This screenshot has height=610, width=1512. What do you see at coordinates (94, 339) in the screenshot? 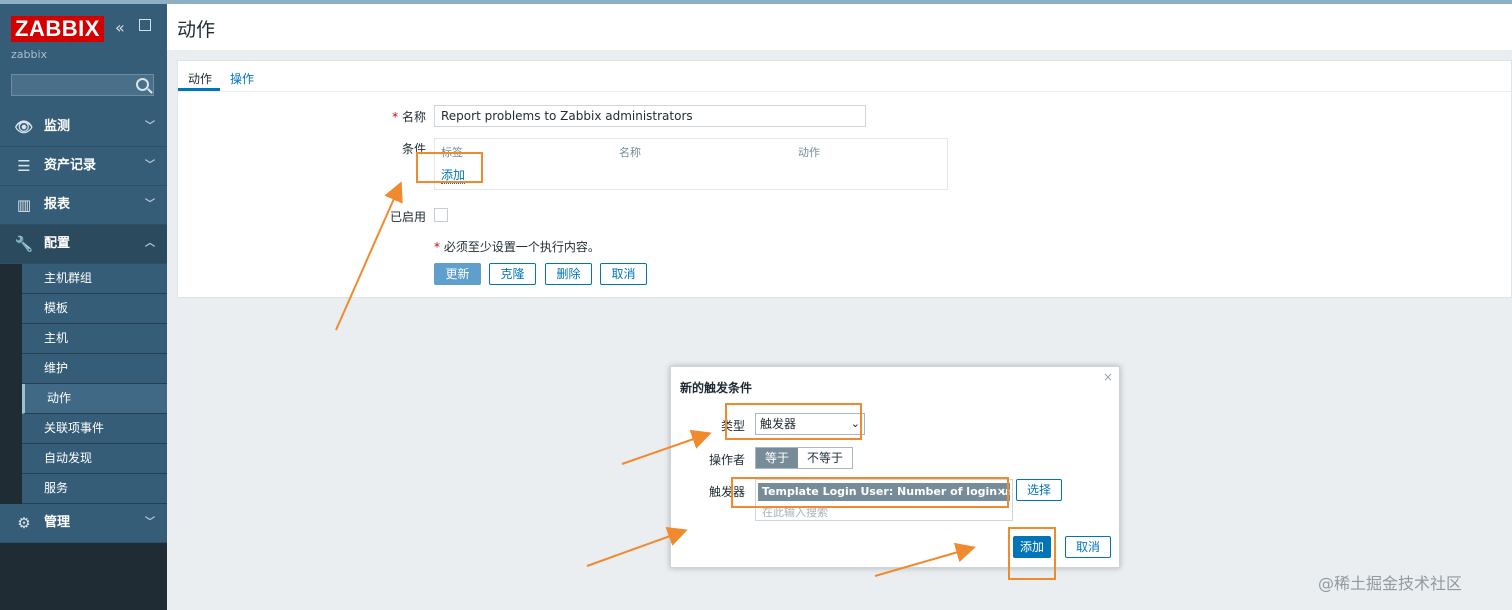
I see `sub-hosts: 主机` at bounding box center [94, 339].